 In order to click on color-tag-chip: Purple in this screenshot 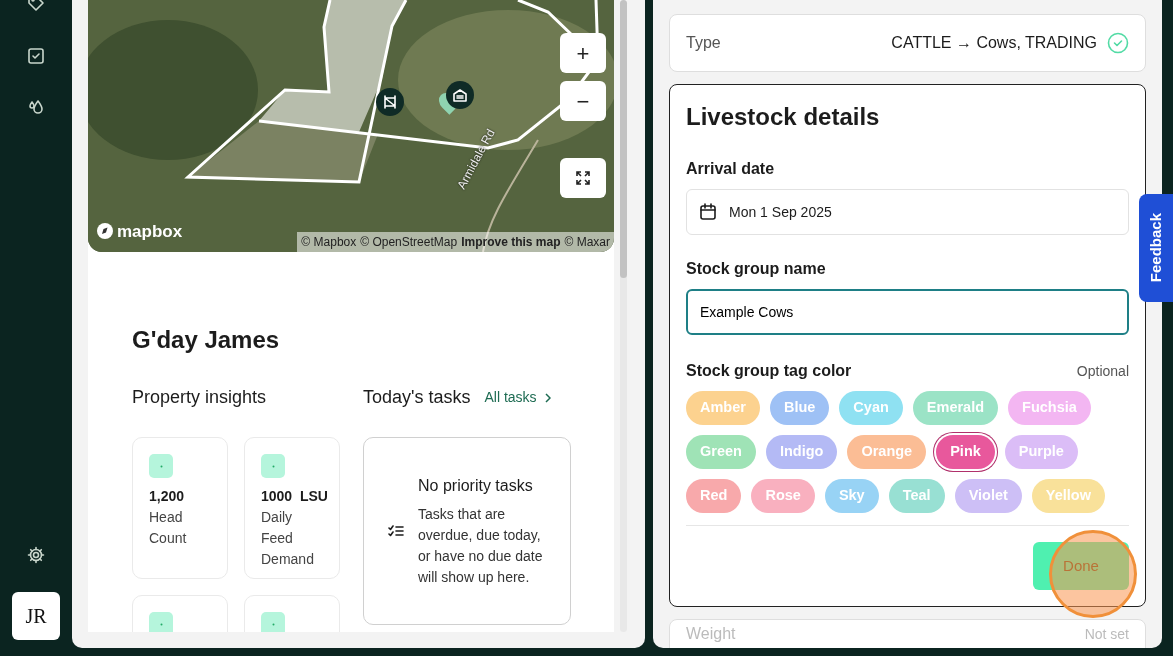, I will do `click(1041, 452)`.